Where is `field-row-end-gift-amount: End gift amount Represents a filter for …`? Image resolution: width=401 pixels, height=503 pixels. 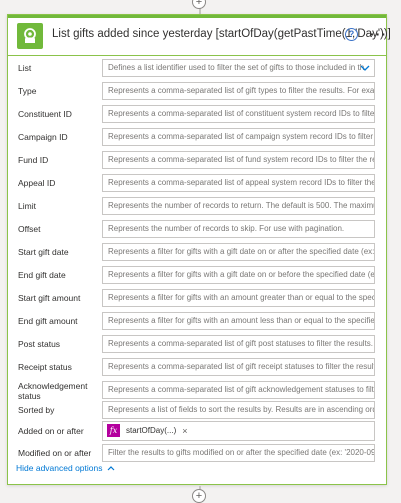 field-row-end-gift-amount: End gift amount Represents a filter for … is located at coordinates (197, 323).